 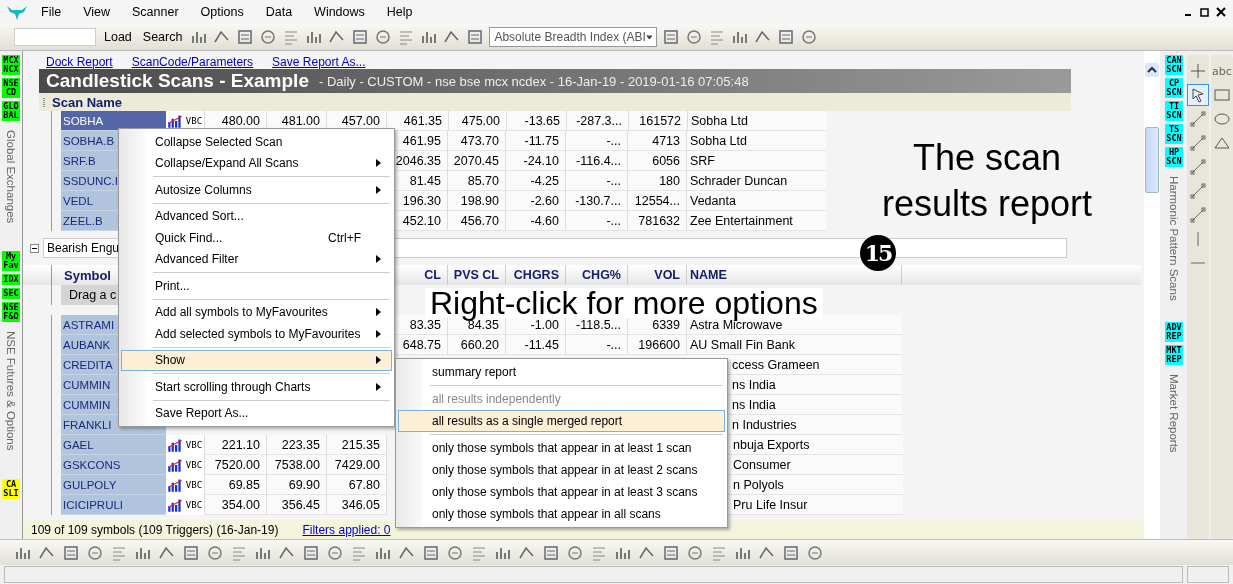 I want to click on report-link: ScanCode/Parameters, so click(x=192, y=62).